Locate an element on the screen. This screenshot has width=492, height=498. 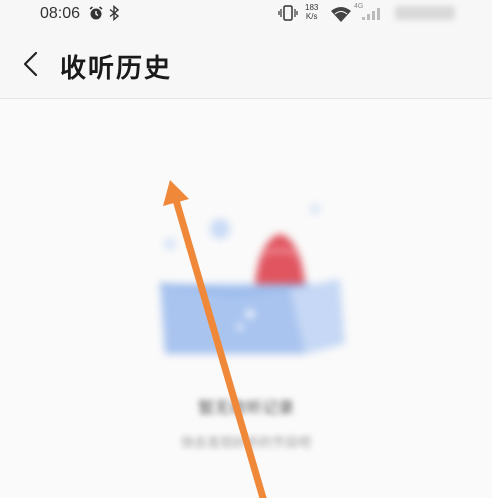
bluetooth-icon is located at coordinates (114, 13).